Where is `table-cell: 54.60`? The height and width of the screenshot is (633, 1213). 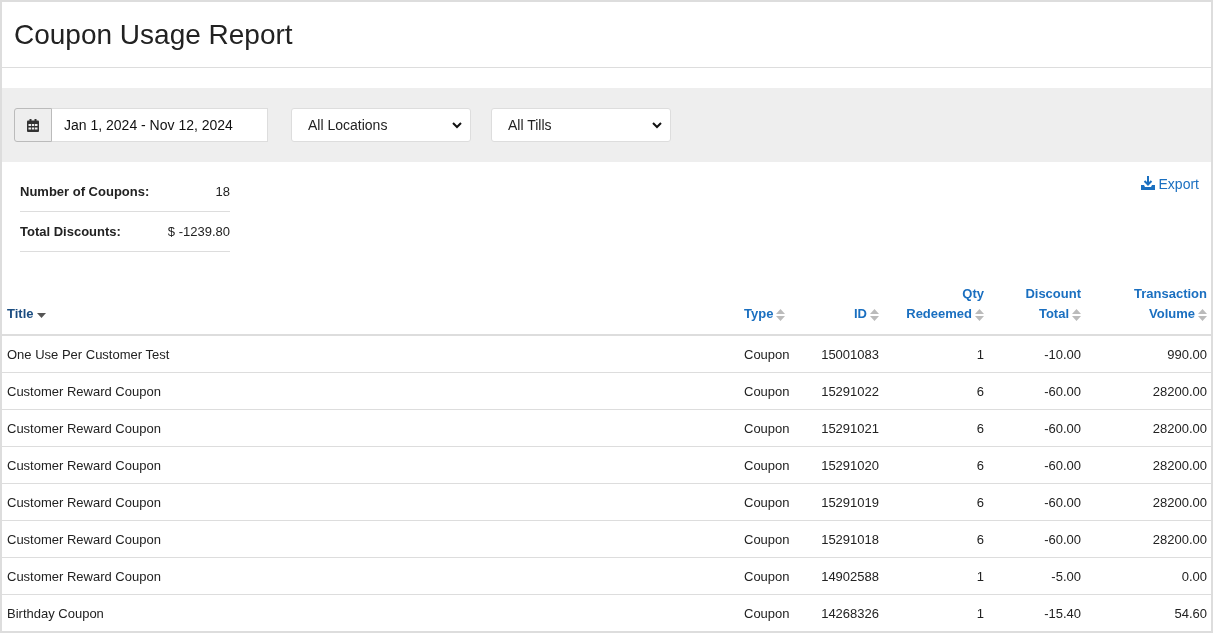
table-cell: 54.60 is located at coordinates (1148, 612).